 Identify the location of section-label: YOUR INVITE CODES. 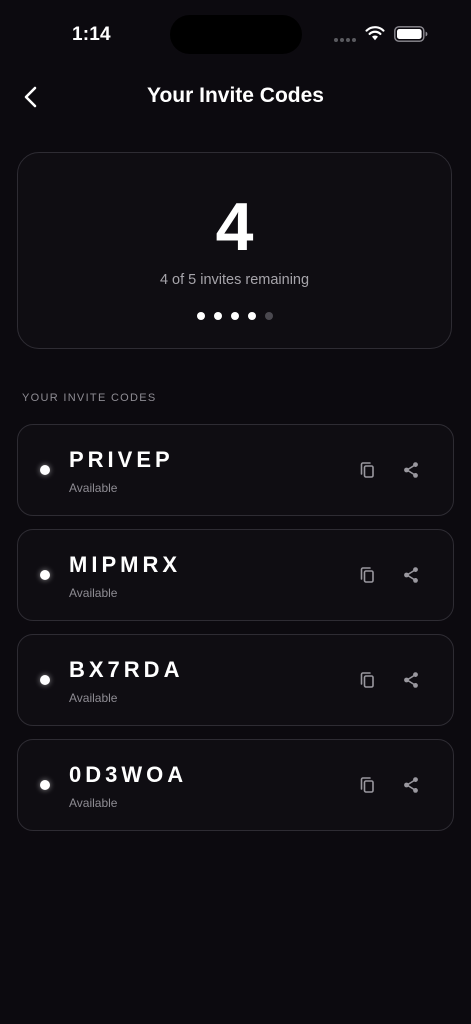
(89, 398).